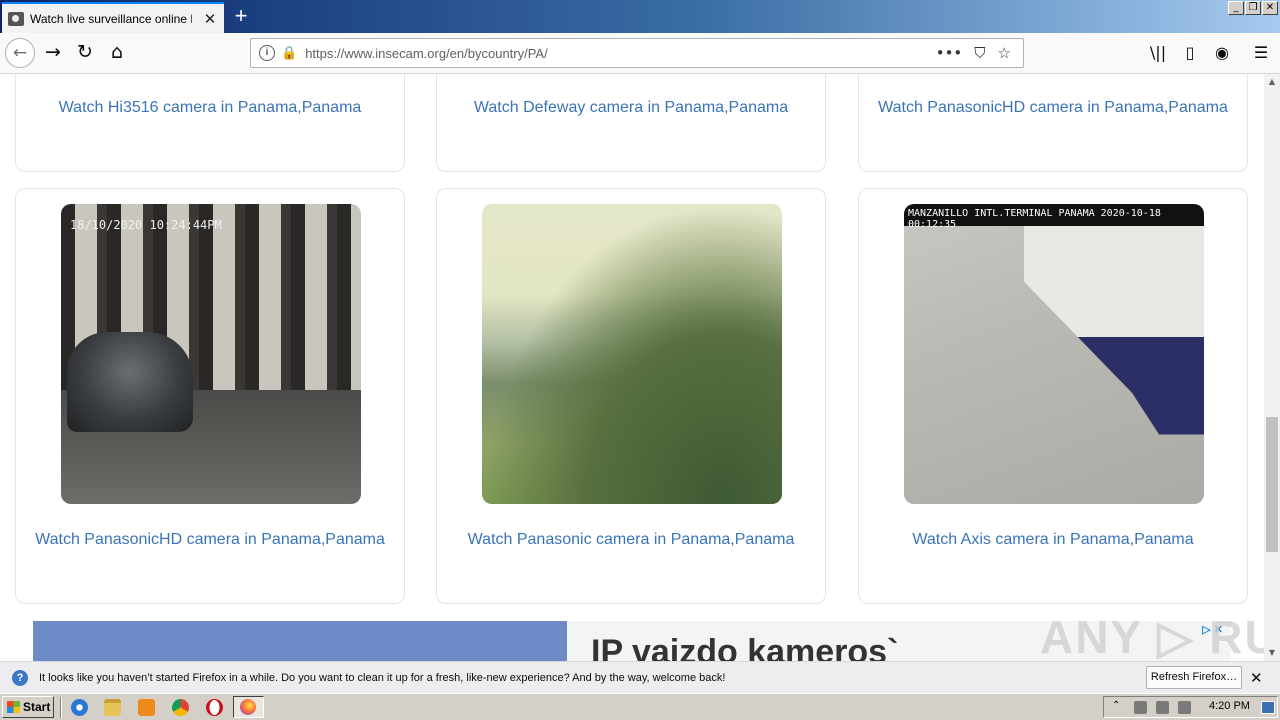 This screenshot has height=720, width=1280. I want to click on camera-link: Watch Hi3516 camera in Panama,Panama, so click(210, 108).